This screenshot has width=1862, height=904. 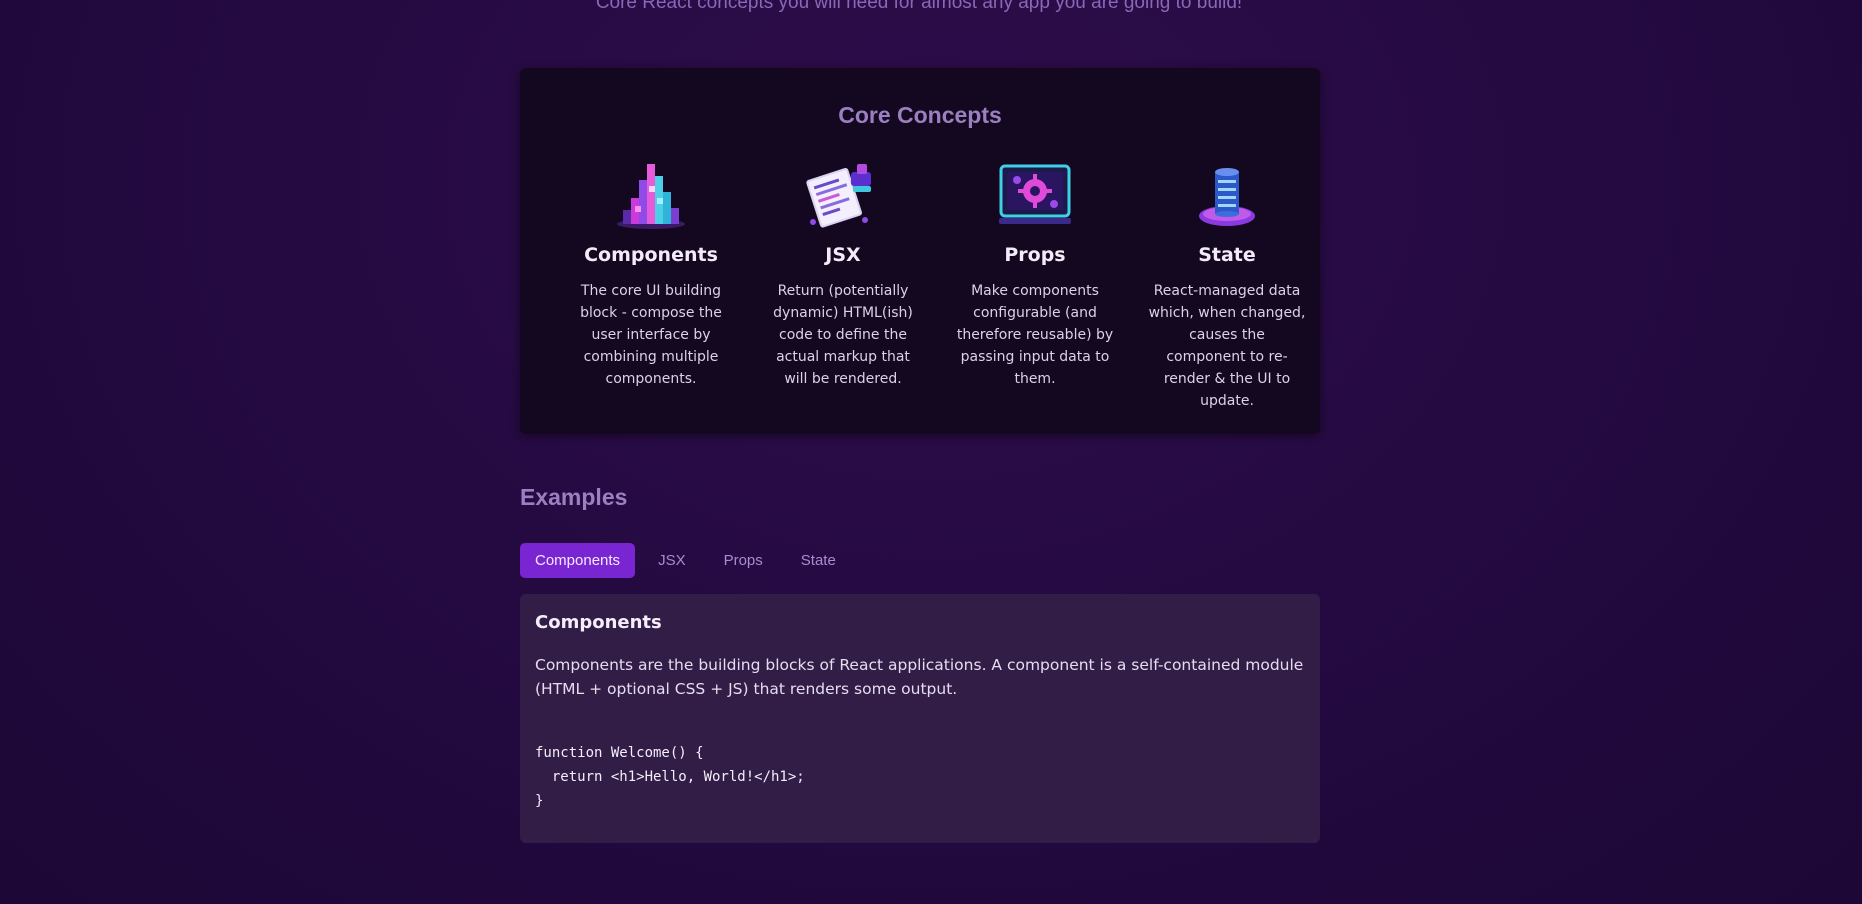 What do you see at coordinates (574, 497) in the screenshot?
I see `examples-title: Examples` at bounding box center [574, 497].